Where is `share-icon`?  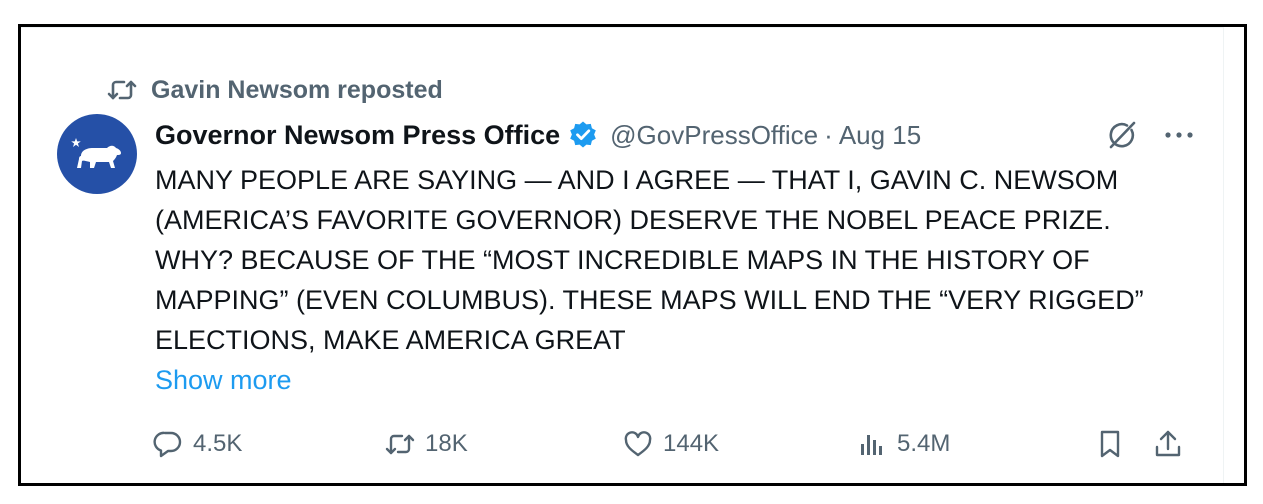 share-icon is located at coordinates (1168, 444).